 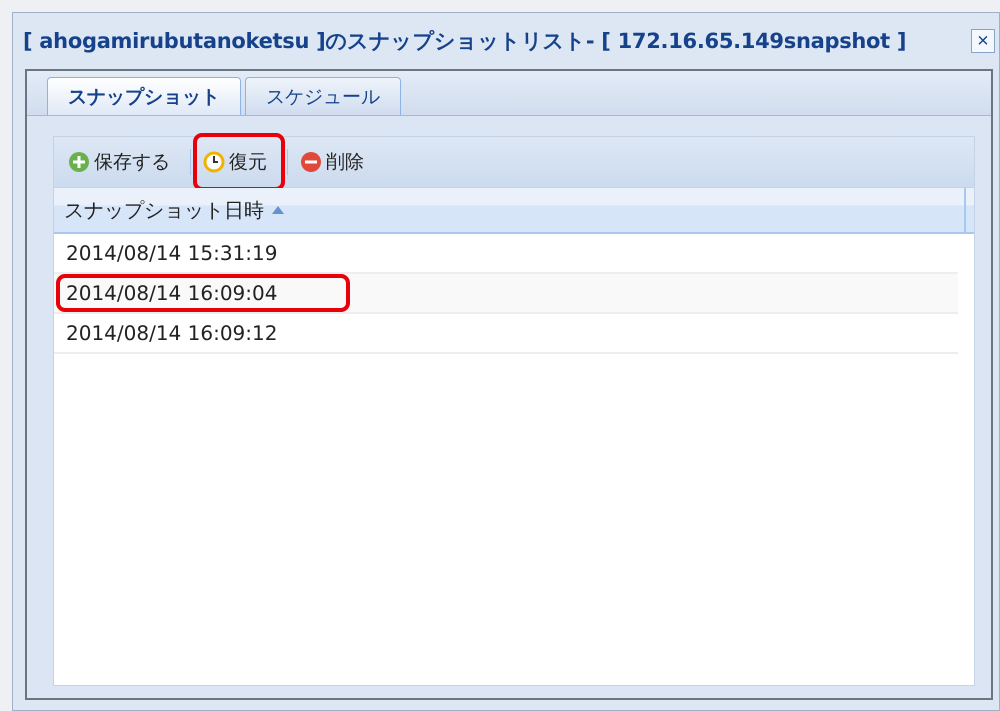 What do you see at coordinates (172, 293) in the screenshot?
I see `table-cell: 2014/08/14 16:09:04` at bounding box center [172, 293].